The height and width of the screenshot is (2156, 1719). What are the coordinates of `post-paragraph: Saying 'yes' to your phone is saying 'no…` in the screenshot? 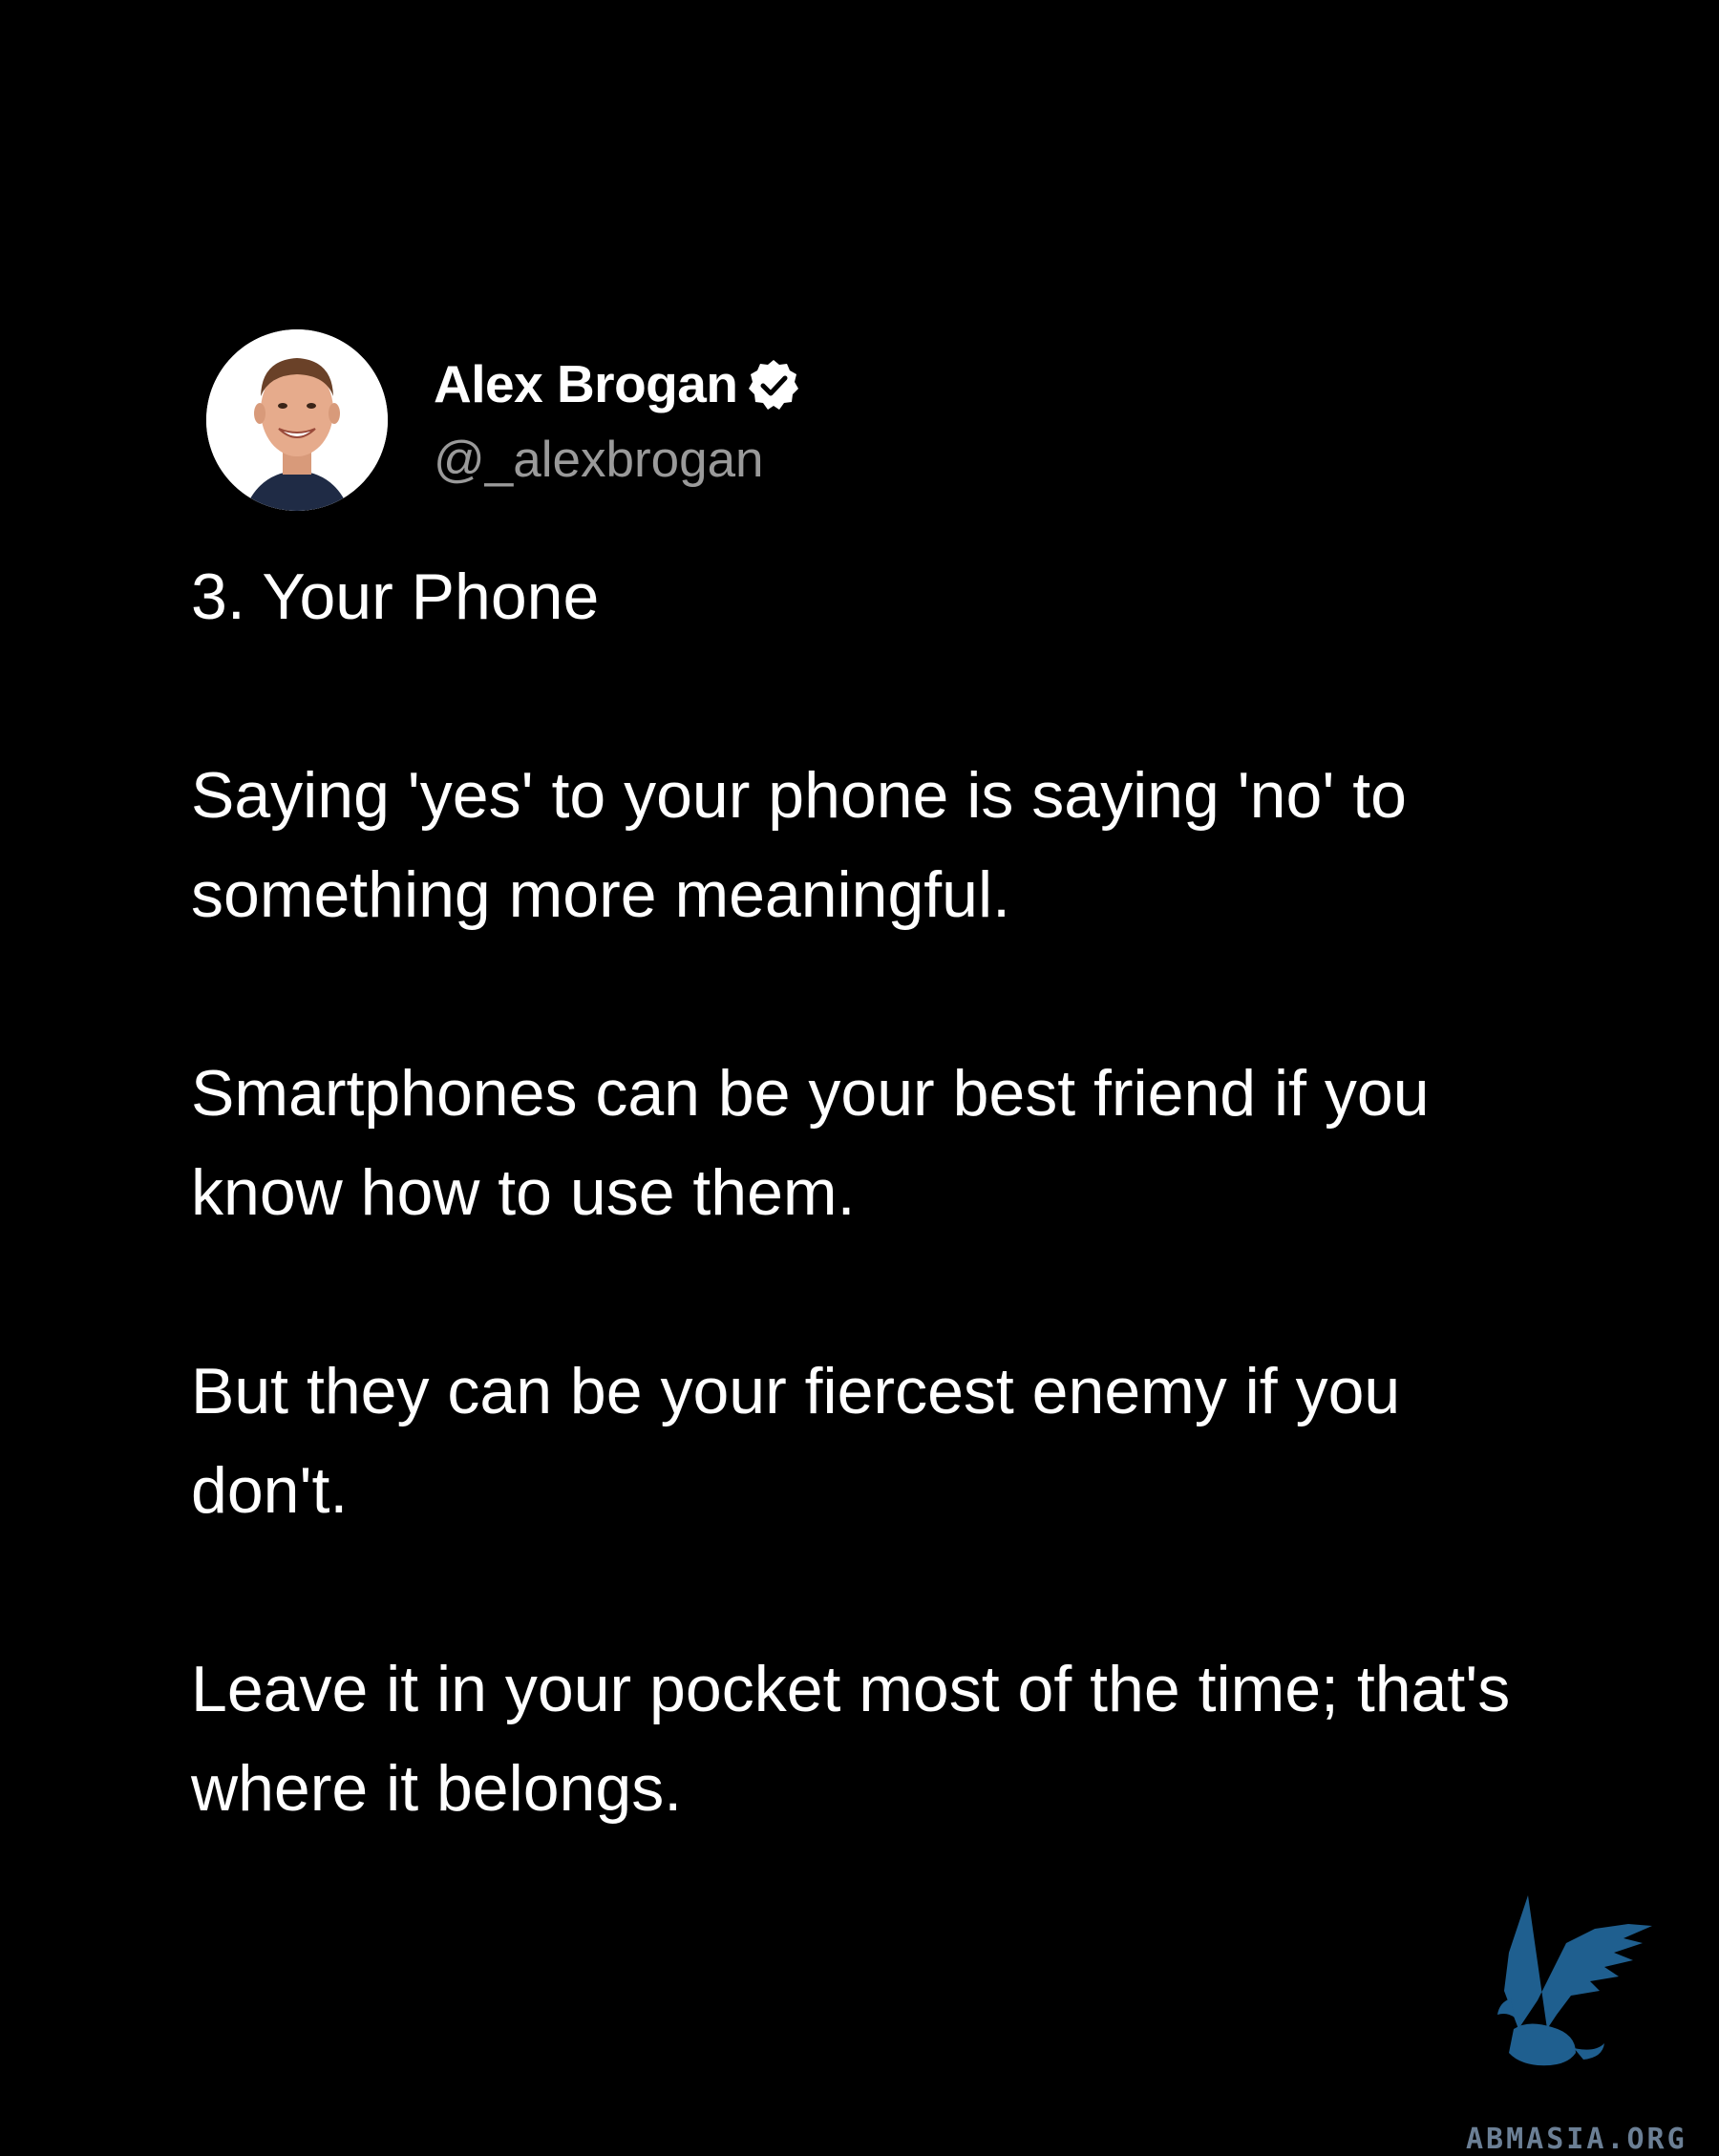 It's located at (799, 845).